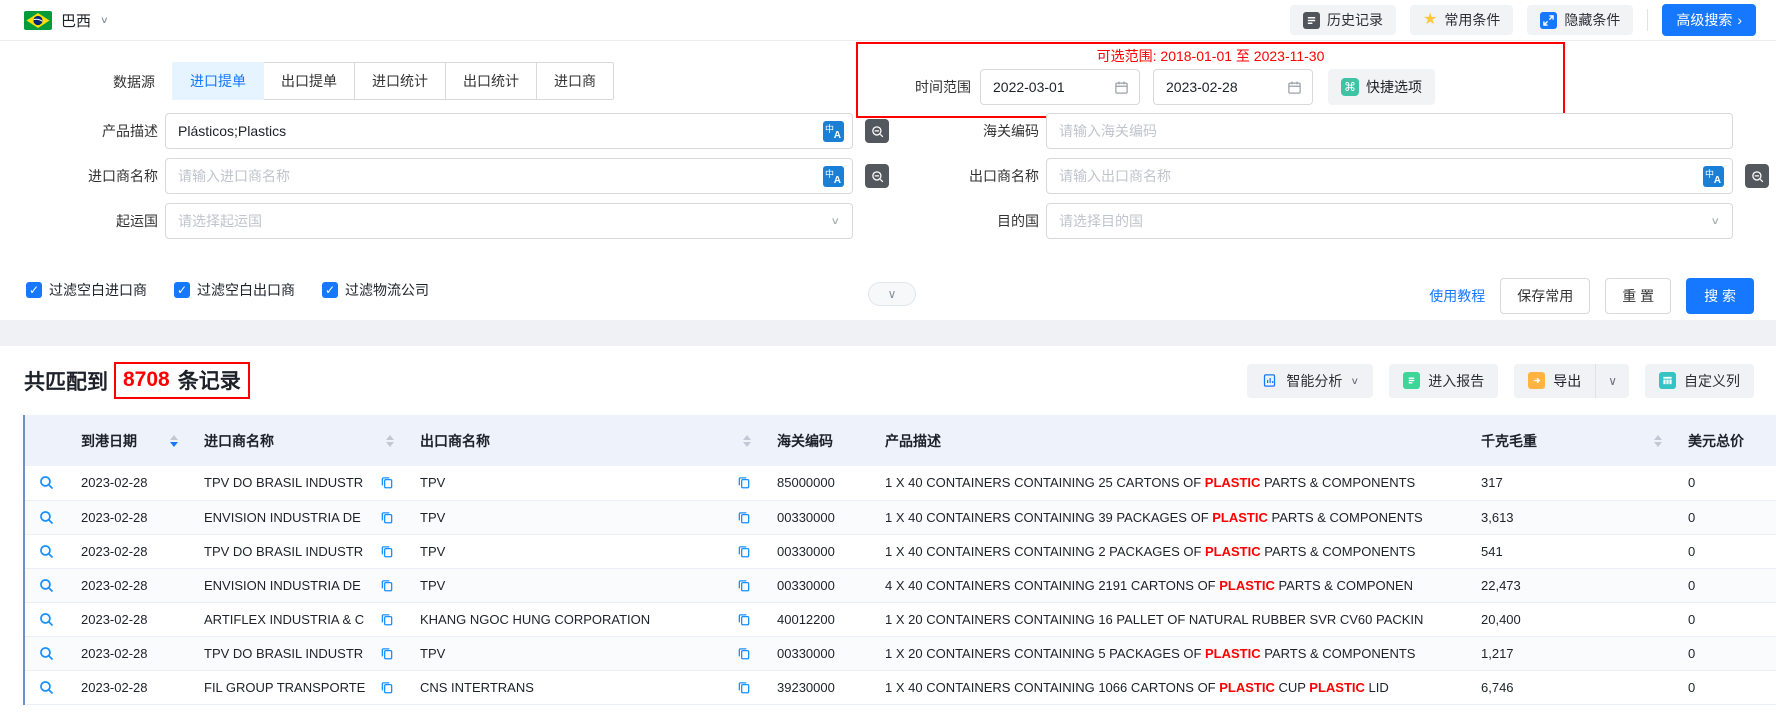 Image resolution: width=1776 pixels, height=727 pixels. I want to click on filter-checkbox: ✓ 过滤物流公司, so click(375, 290).